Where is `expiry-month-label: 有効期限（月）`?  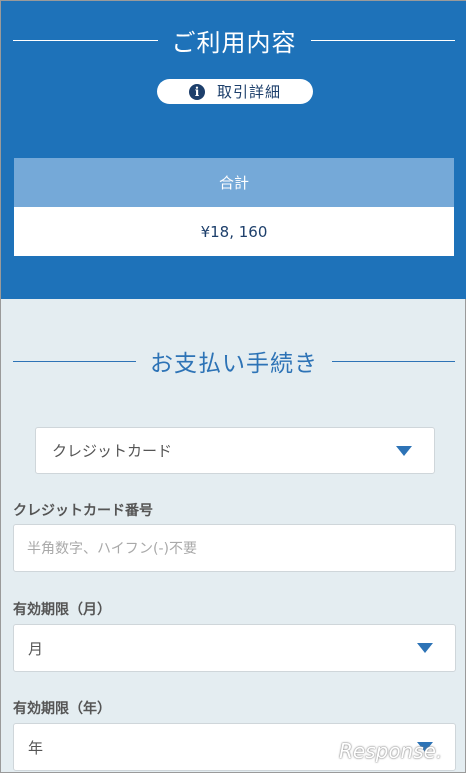
expiry-month-label: 有効期限（月） is located at coordinates (62, 610).